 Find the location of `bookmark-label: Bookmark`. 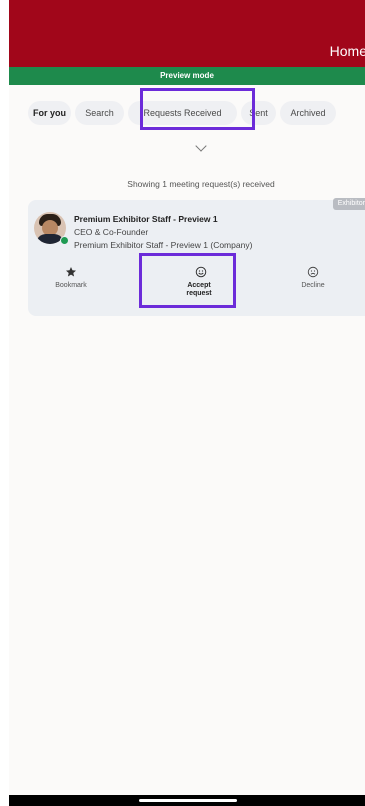

bookmark-label: Bookmark is located at coordinates (71, 285).